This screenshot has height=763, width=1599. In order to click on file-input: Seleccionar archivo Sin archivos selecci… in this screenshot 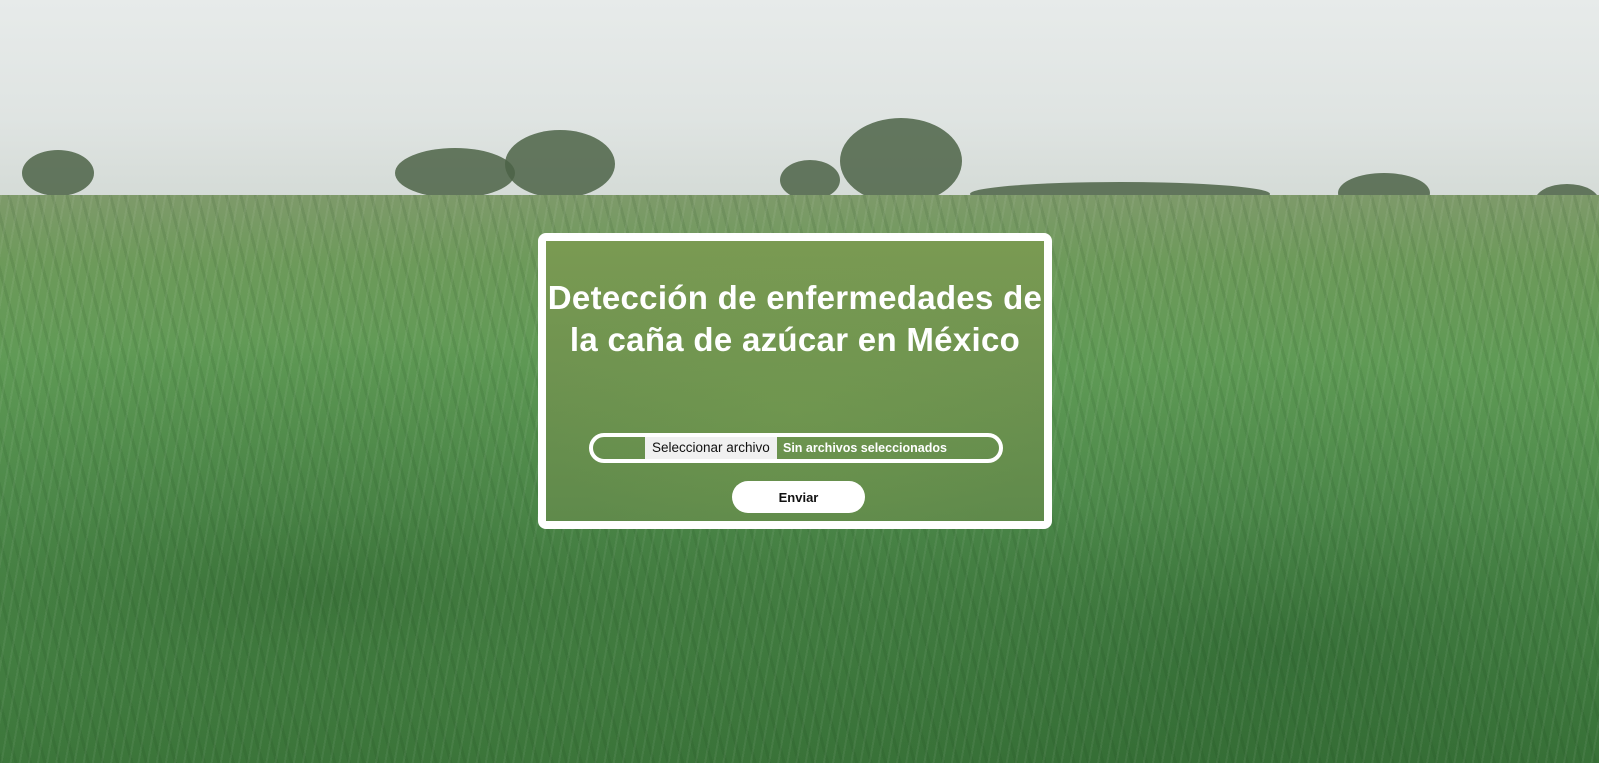, I will do `click(796, 448)`.